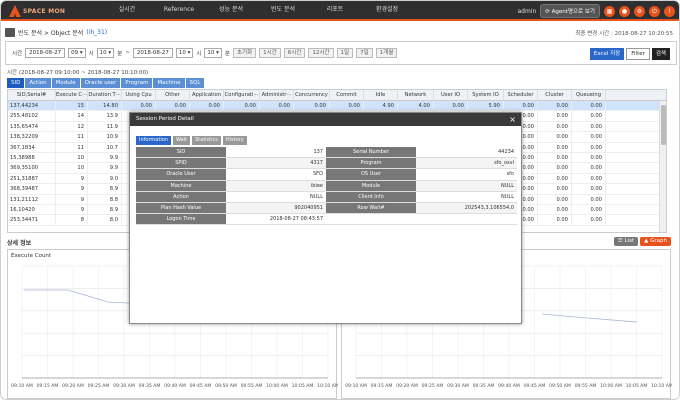  Describe the element at coordinates (326, 175) in the screenshot. I see `info-row: Oracle User SFO OS User sfo` at that location.